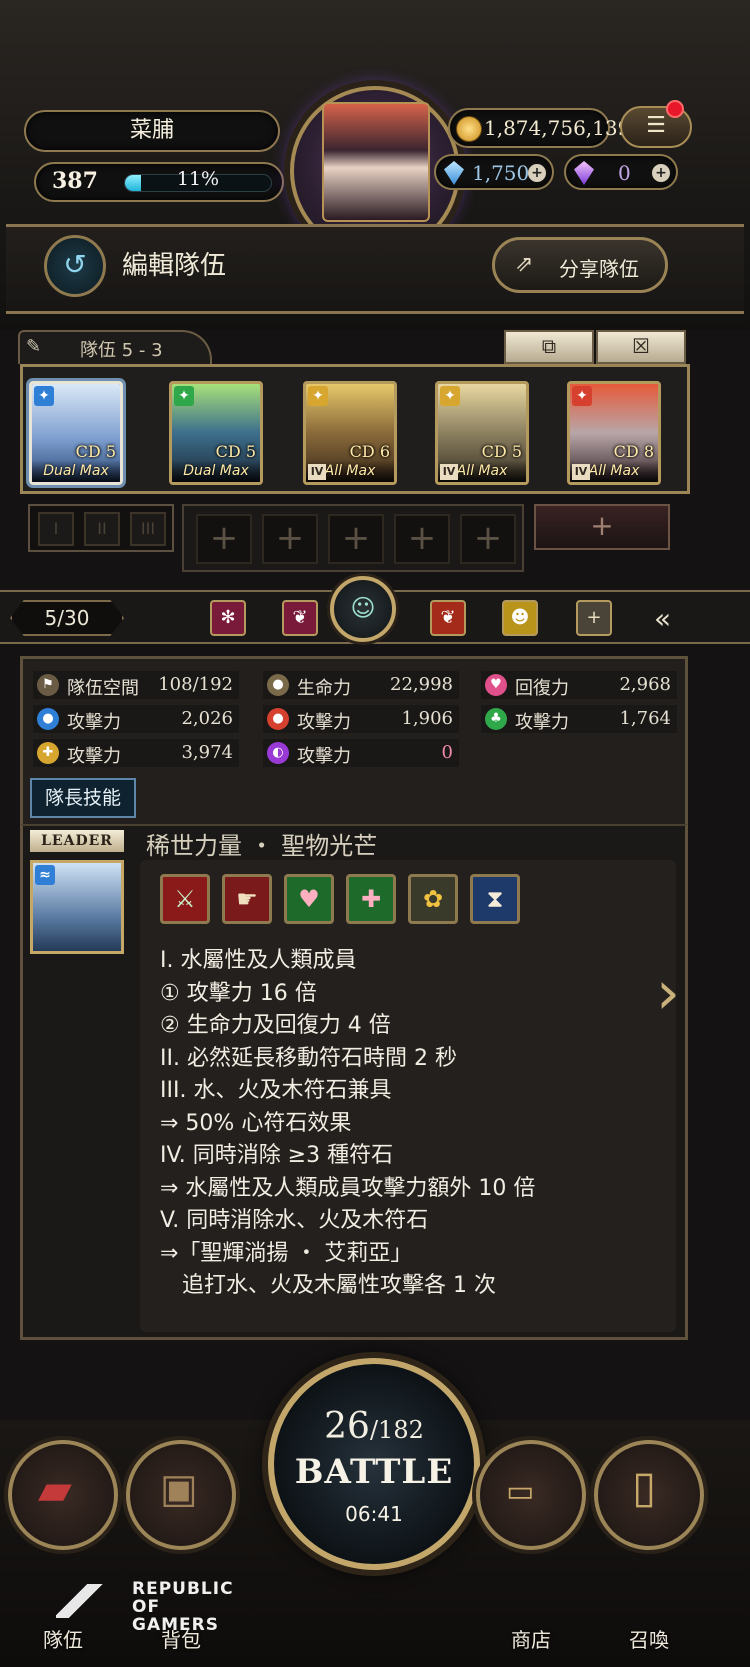  I want to click on card-rank: Dual Max, so click(216, 471).